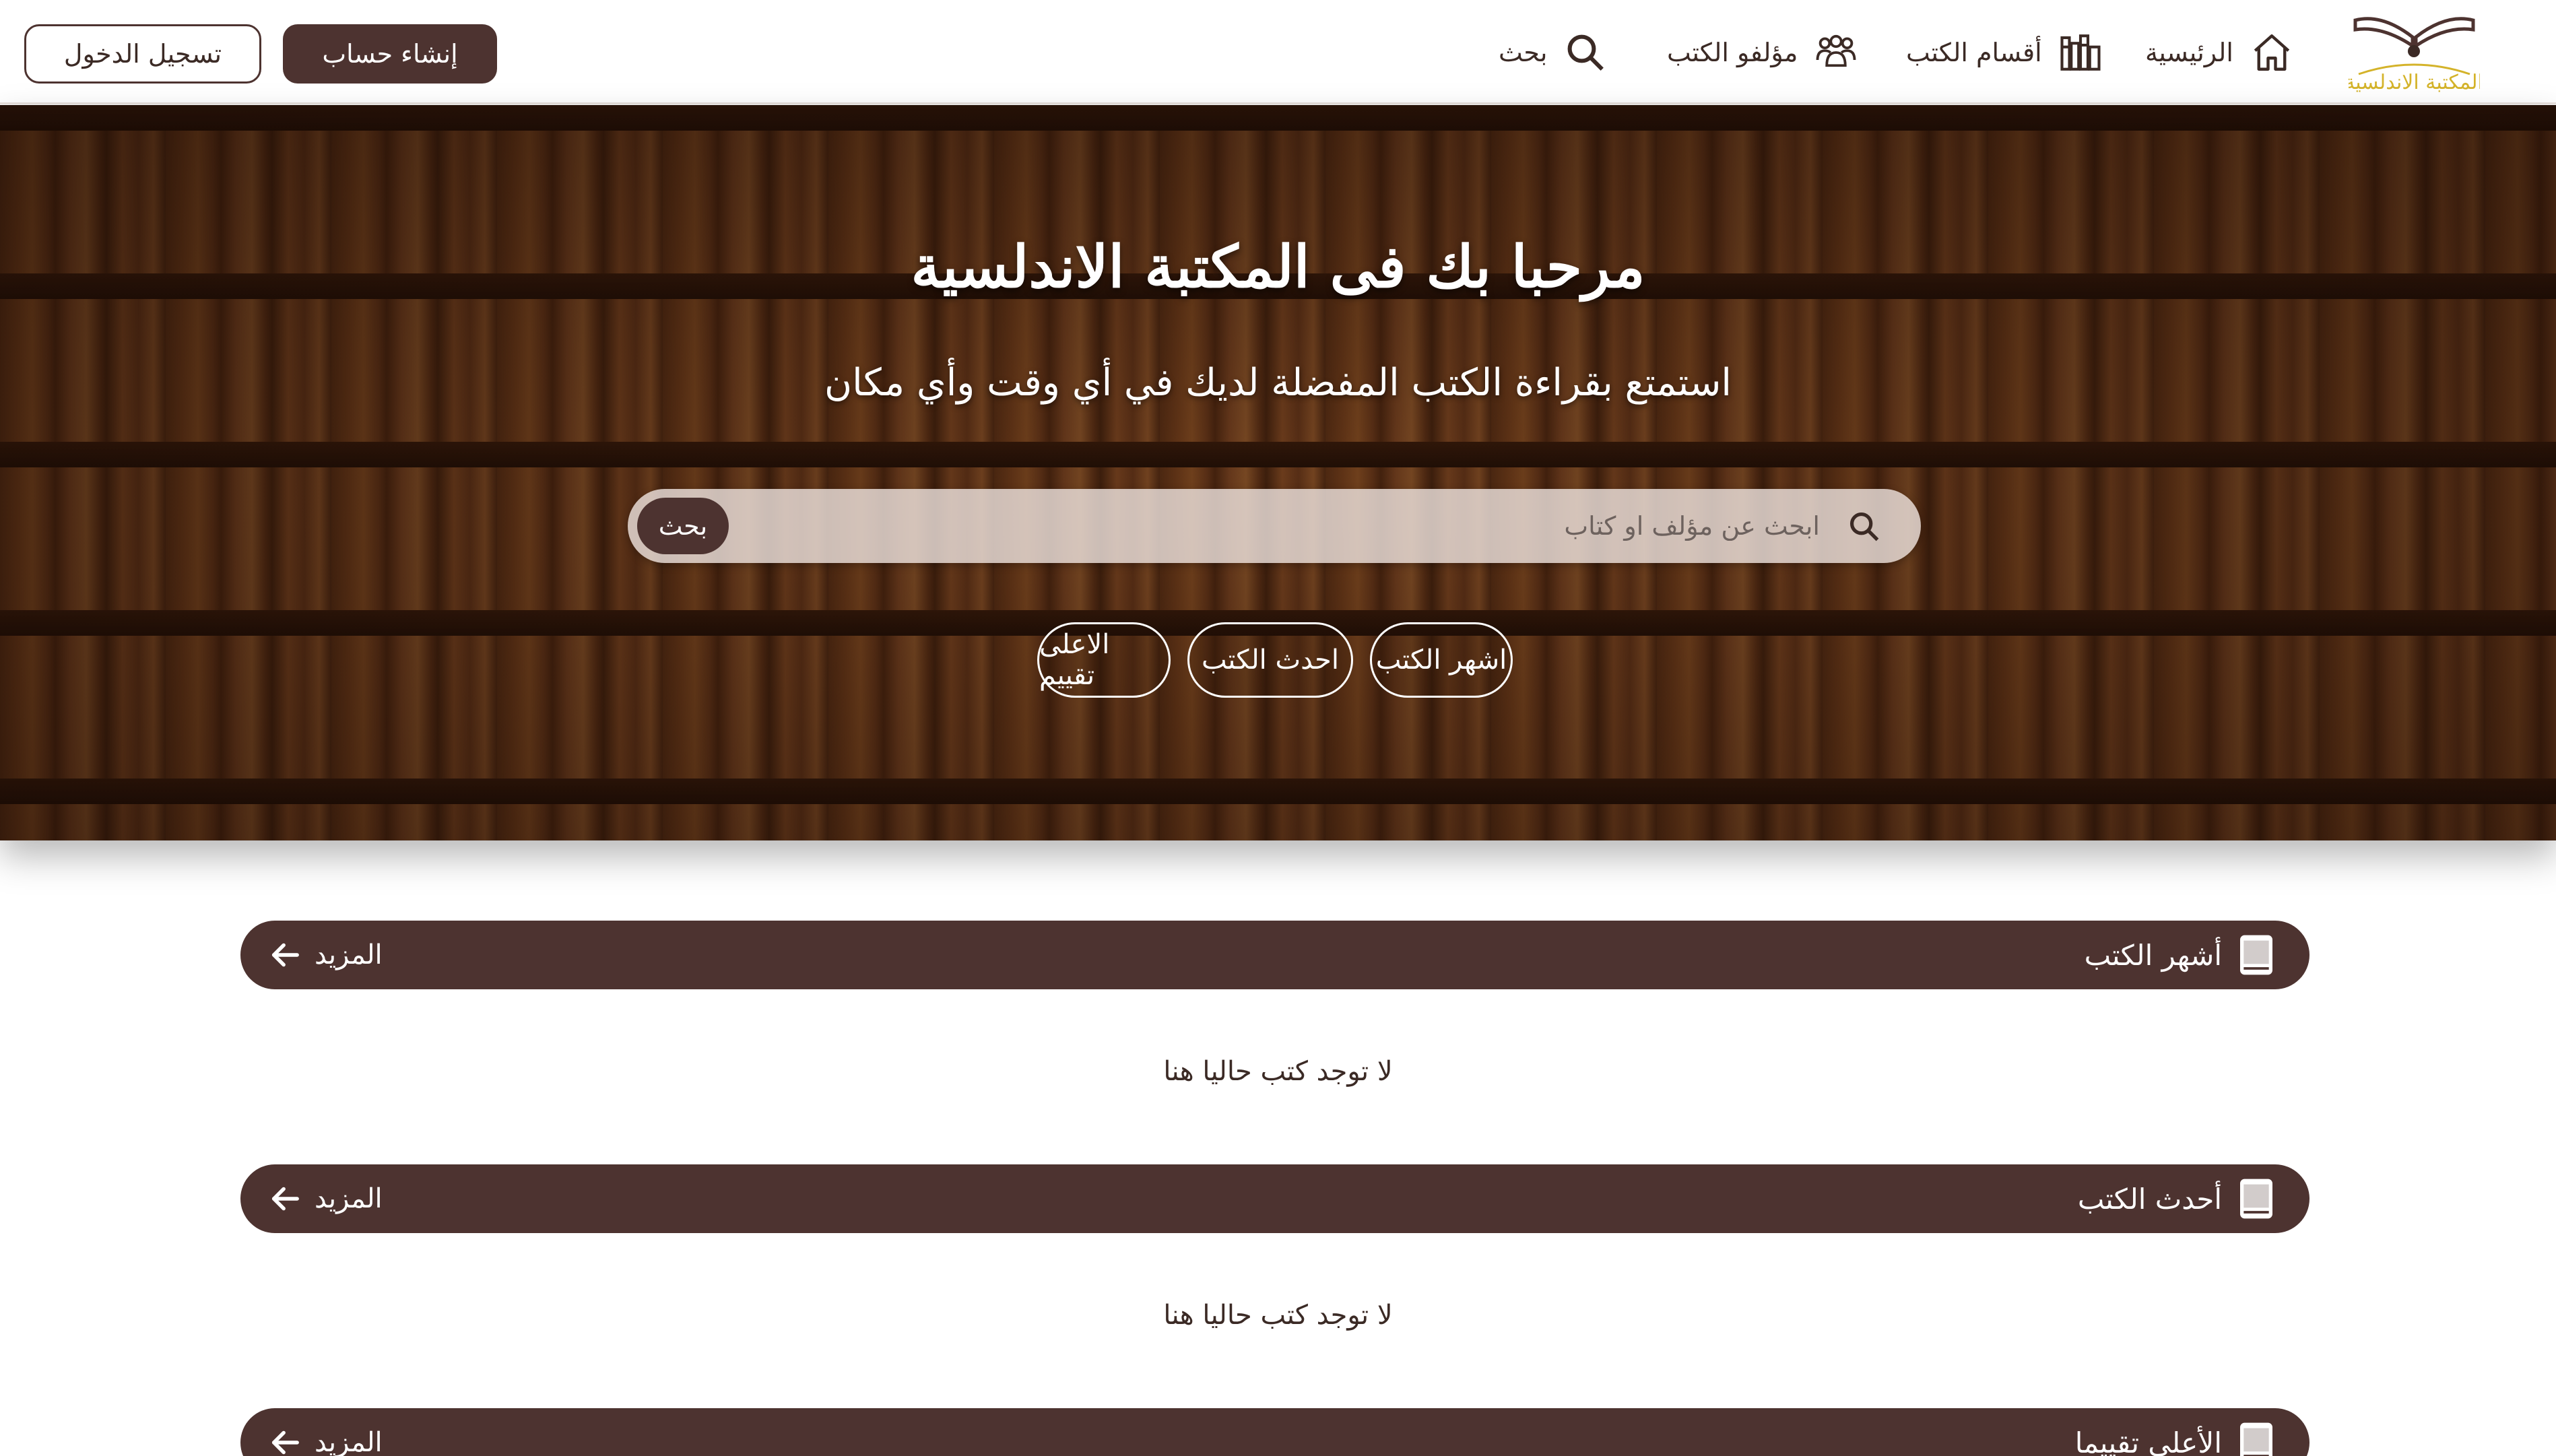  What do you see at coordinates (2414, 83) in the screenshot?
I see `svg-text: المكتبة الاندلسية` at bounding box center [2414, 83].